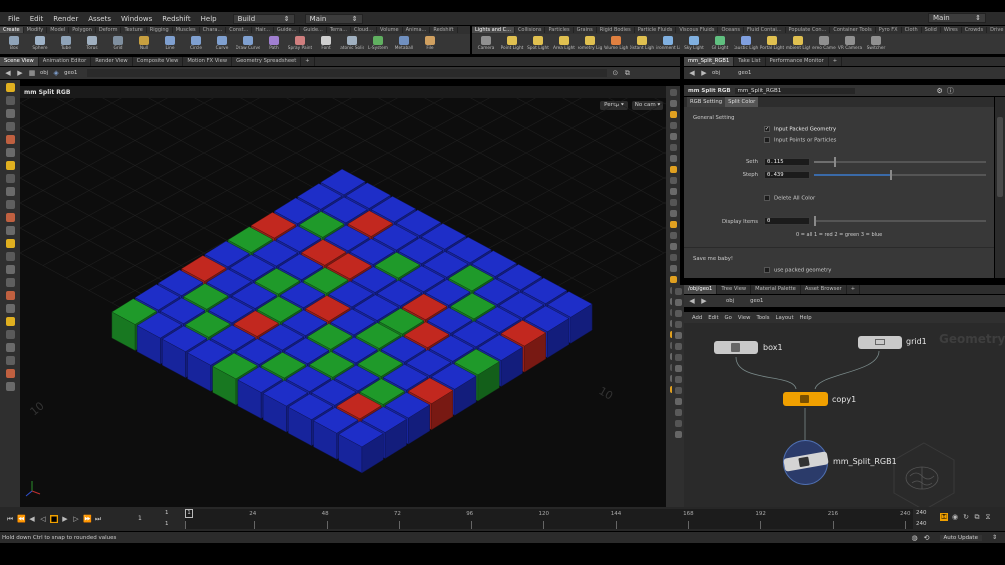 The height and width of the screenshot is (565, 1005). I want to click on shelf_right-tab-14: Wires, so click(951, 30).